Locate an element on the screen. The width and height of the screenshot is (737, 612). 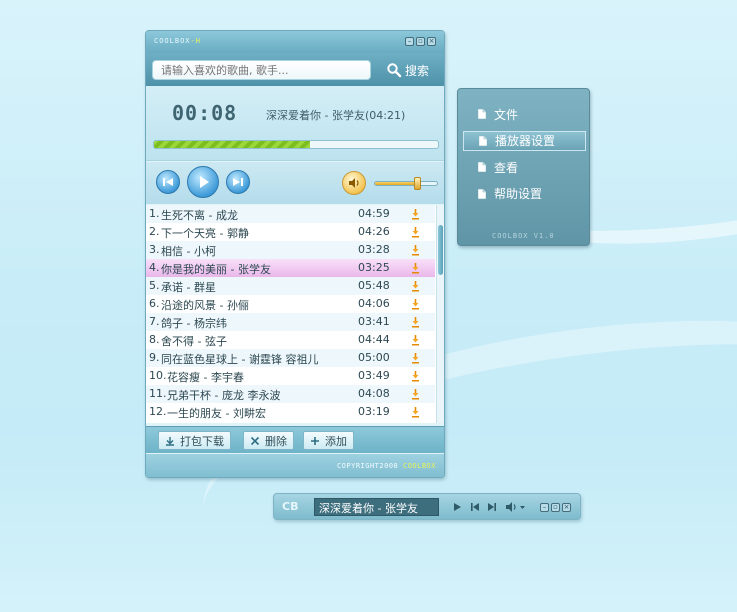
volume-button is located at coordinates (354, 183).